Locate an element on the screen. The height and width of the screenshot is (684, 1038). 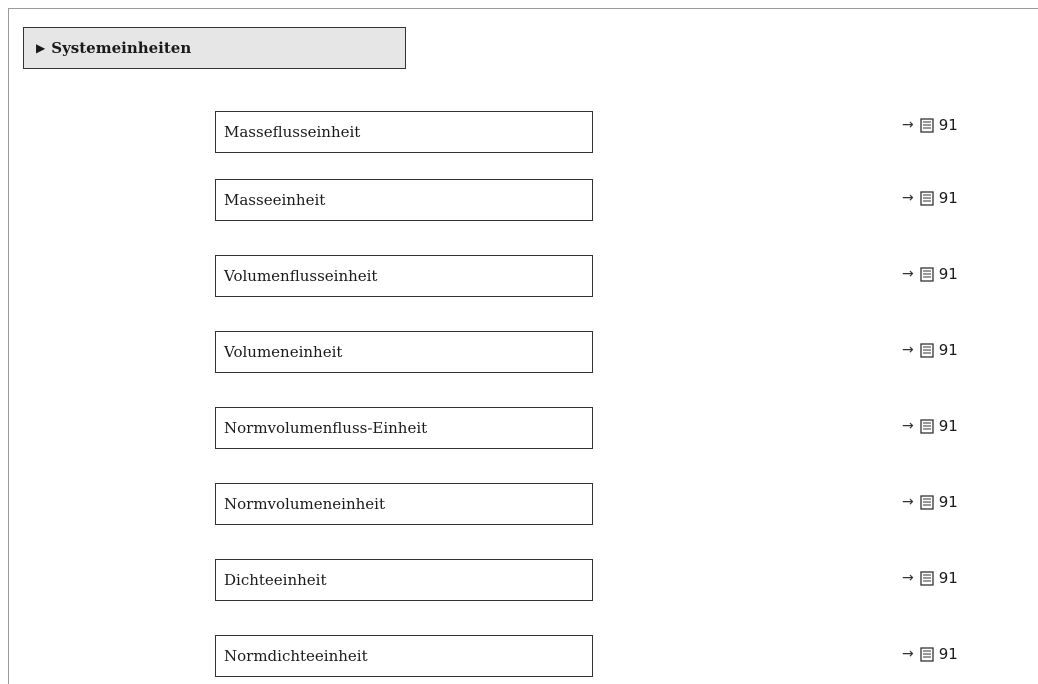
parameter-box: Normvolumeneinheit is located at coordinates (404, 504).